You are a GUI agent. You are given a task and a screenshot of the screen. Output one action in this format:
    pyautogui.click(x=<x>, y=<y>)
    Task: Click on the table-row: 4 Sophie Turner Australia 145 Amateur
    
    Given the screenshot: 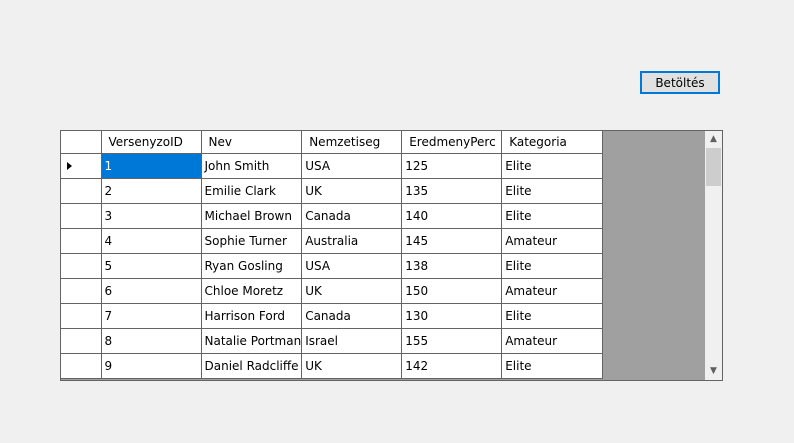 What is the action you would take?
    pyautogui.click(x=332, y=241)
    